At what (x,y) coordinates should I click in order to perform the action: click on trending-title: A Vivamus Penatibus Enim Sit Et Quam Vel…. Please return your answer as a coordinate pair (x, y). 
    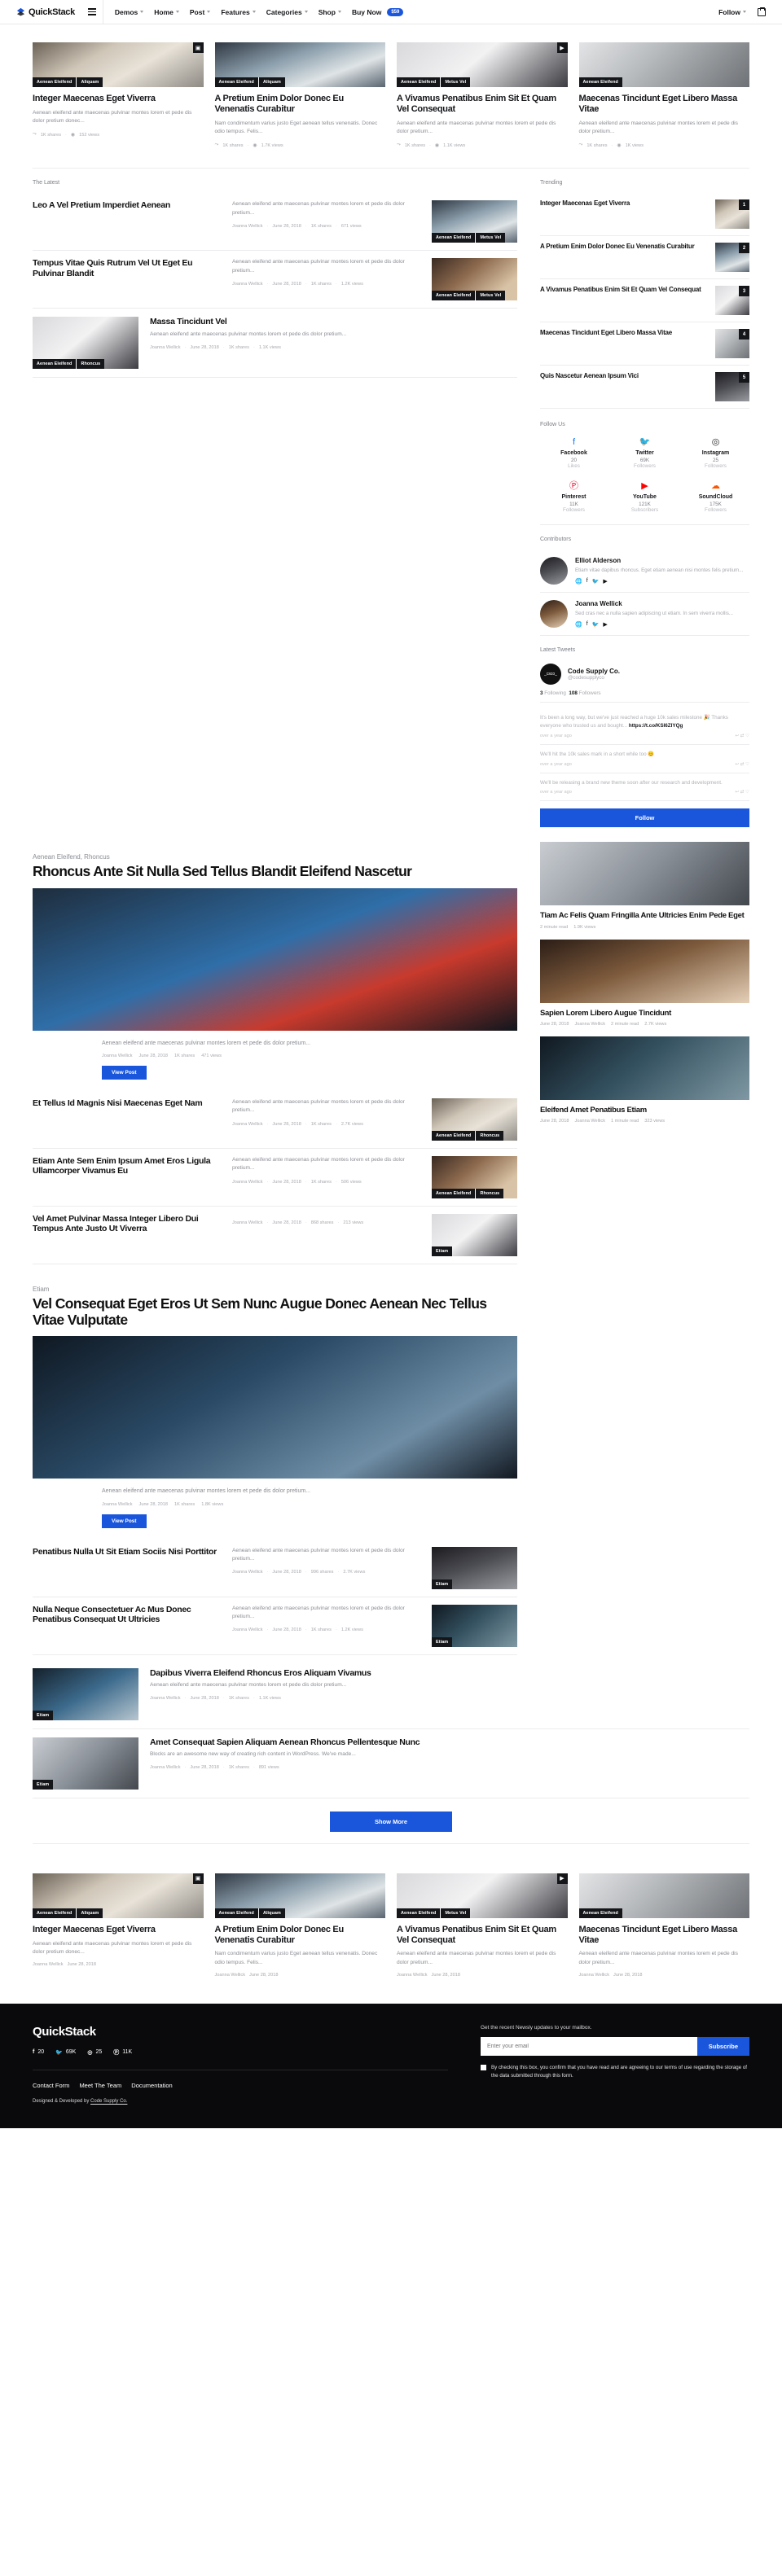
    Looking at the image, I should click on (623, 290).